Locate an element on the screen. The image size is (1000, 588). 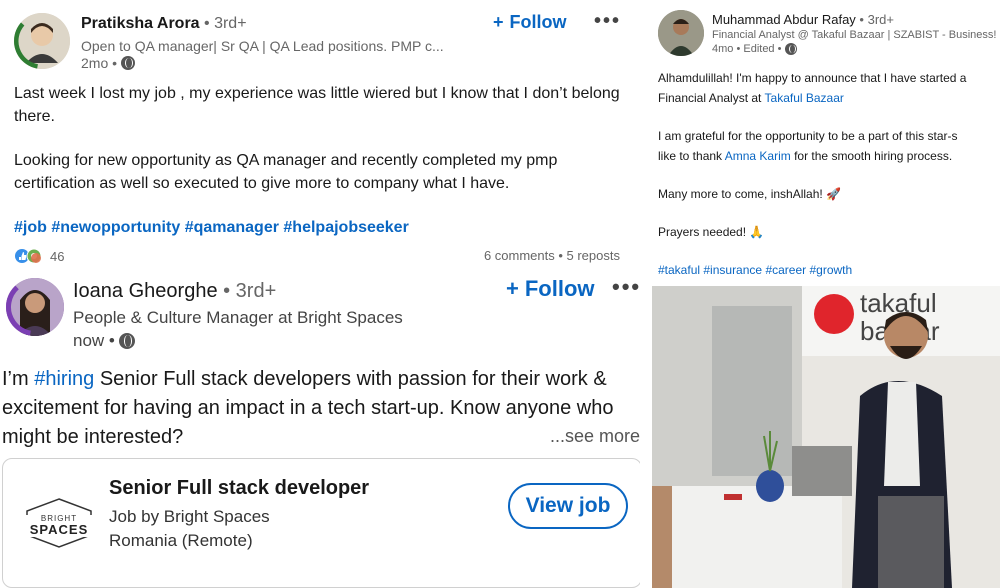
author-name-line: Muhammad Abdur Rafay • 3rd+ is located at coordinates (803, 19).